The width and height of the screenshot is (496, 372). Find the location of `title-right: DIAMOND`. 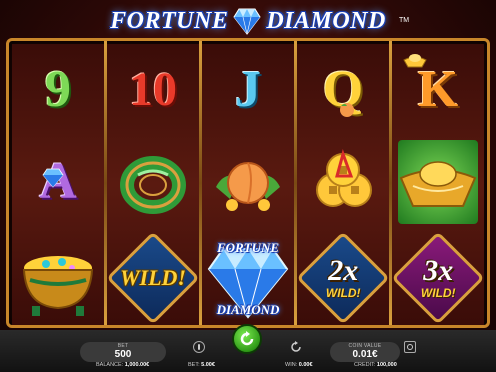

title-right: DIAMOND is located at coordinates (326, 20).